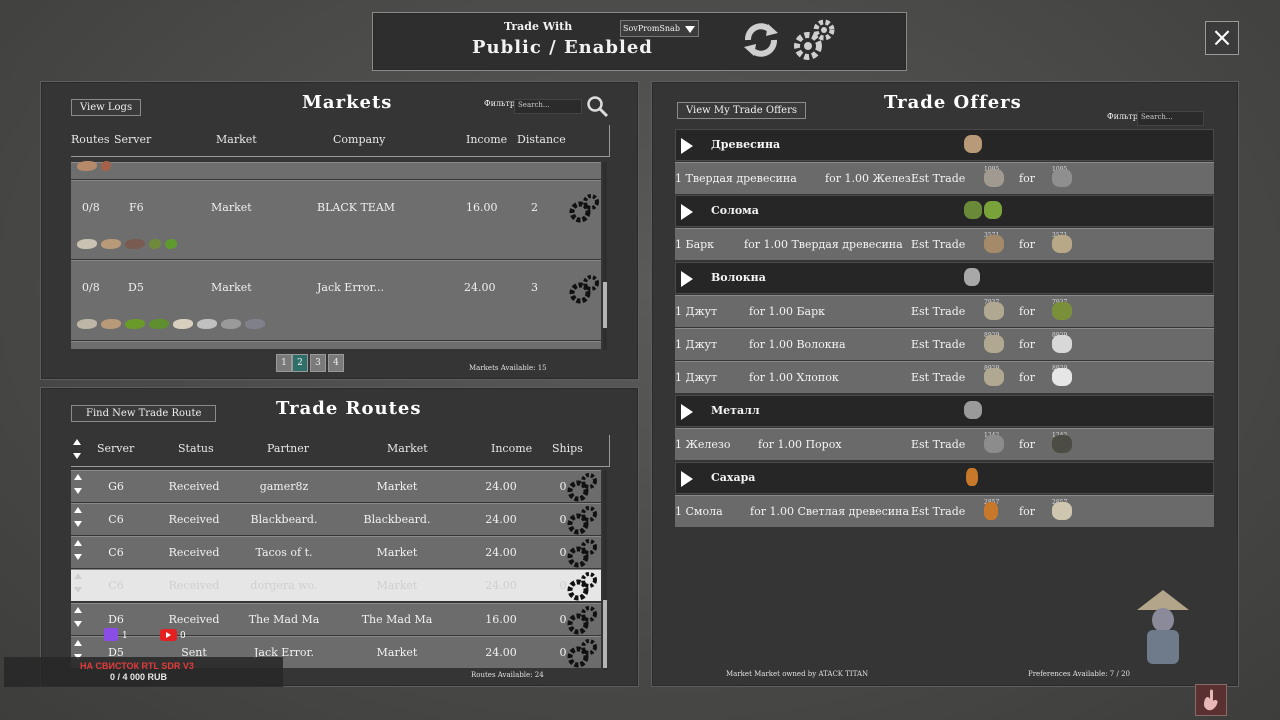 Image resolution: width=1280 pixels, height=720 pixels. What do you see at coordinates (1211, 700) in the screenshot?
I see `hand-button` at bounding box center [1211, 700].